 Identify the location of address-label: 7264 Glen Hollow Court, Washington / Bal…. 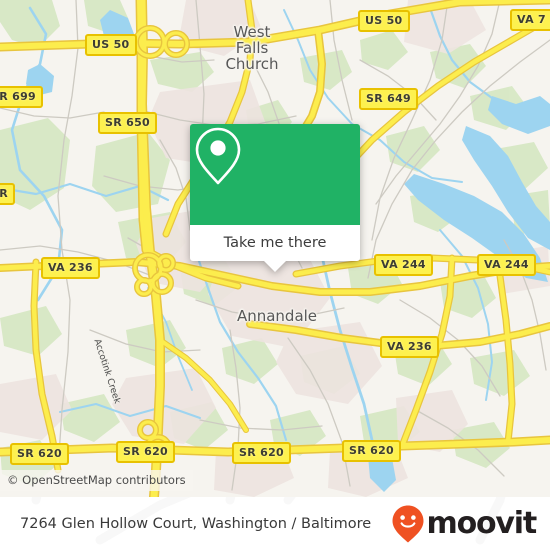
(196, 523).